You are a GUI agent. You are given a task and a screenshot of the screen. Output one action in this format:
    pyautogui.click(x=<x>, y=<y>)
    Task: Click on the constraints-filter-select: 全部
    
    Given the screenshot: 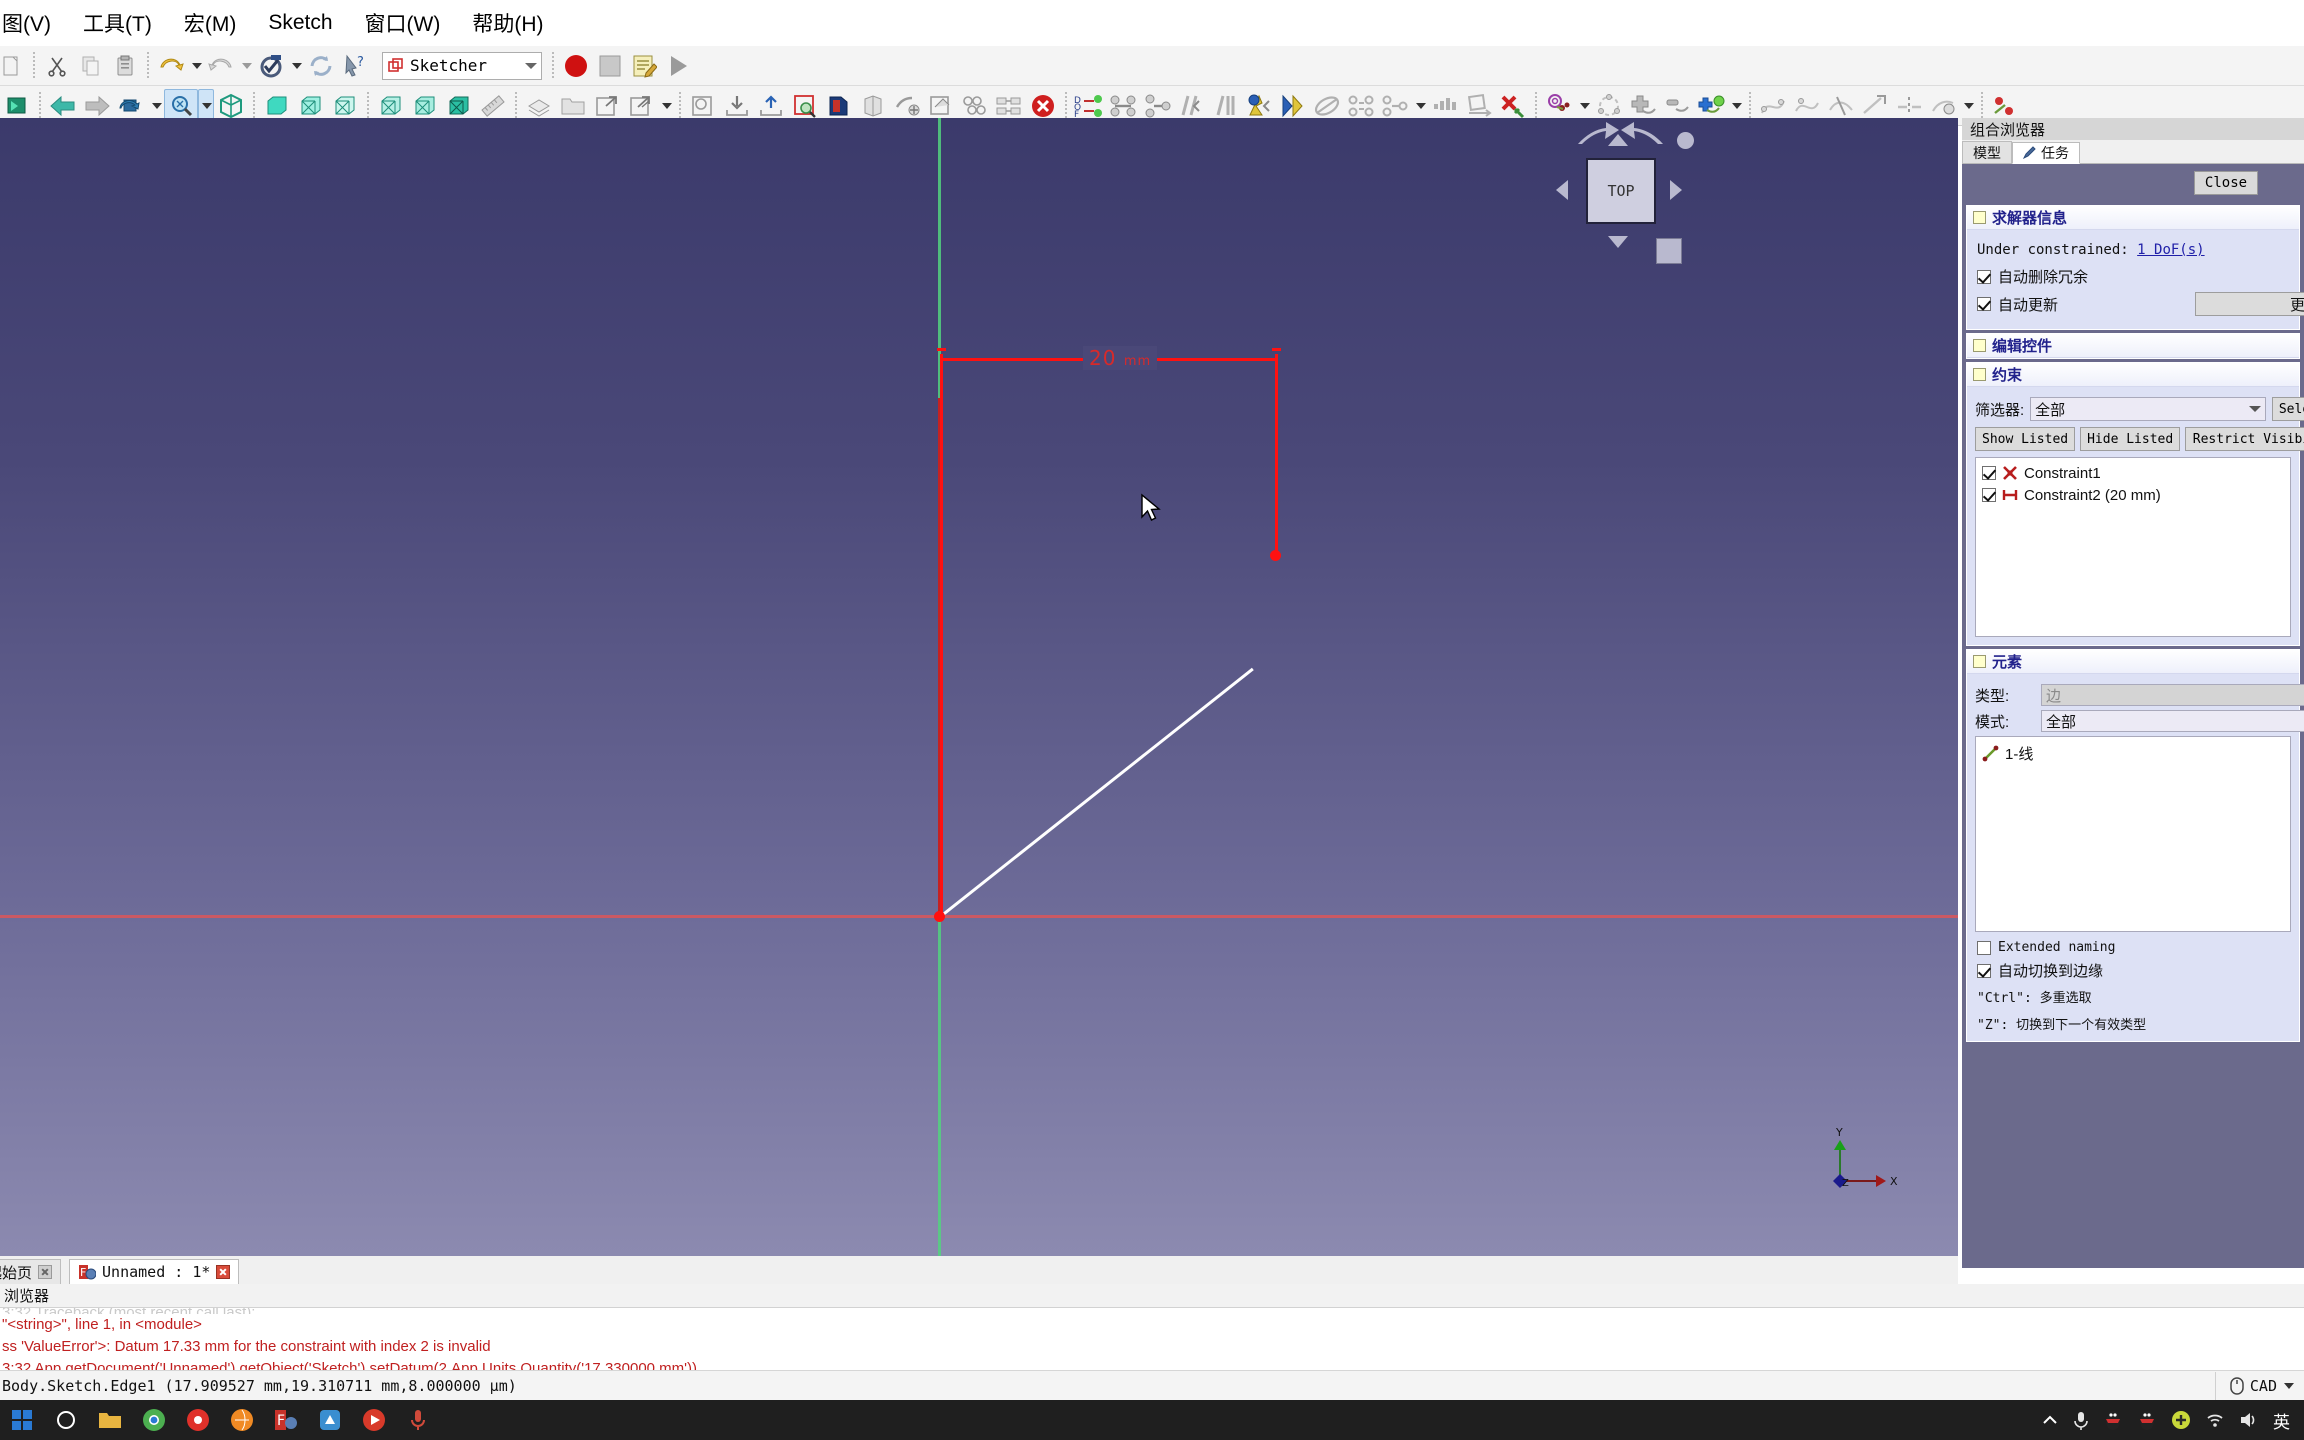 What is the action you would take?
    pyautogui.click(x=2148, y=409)
    